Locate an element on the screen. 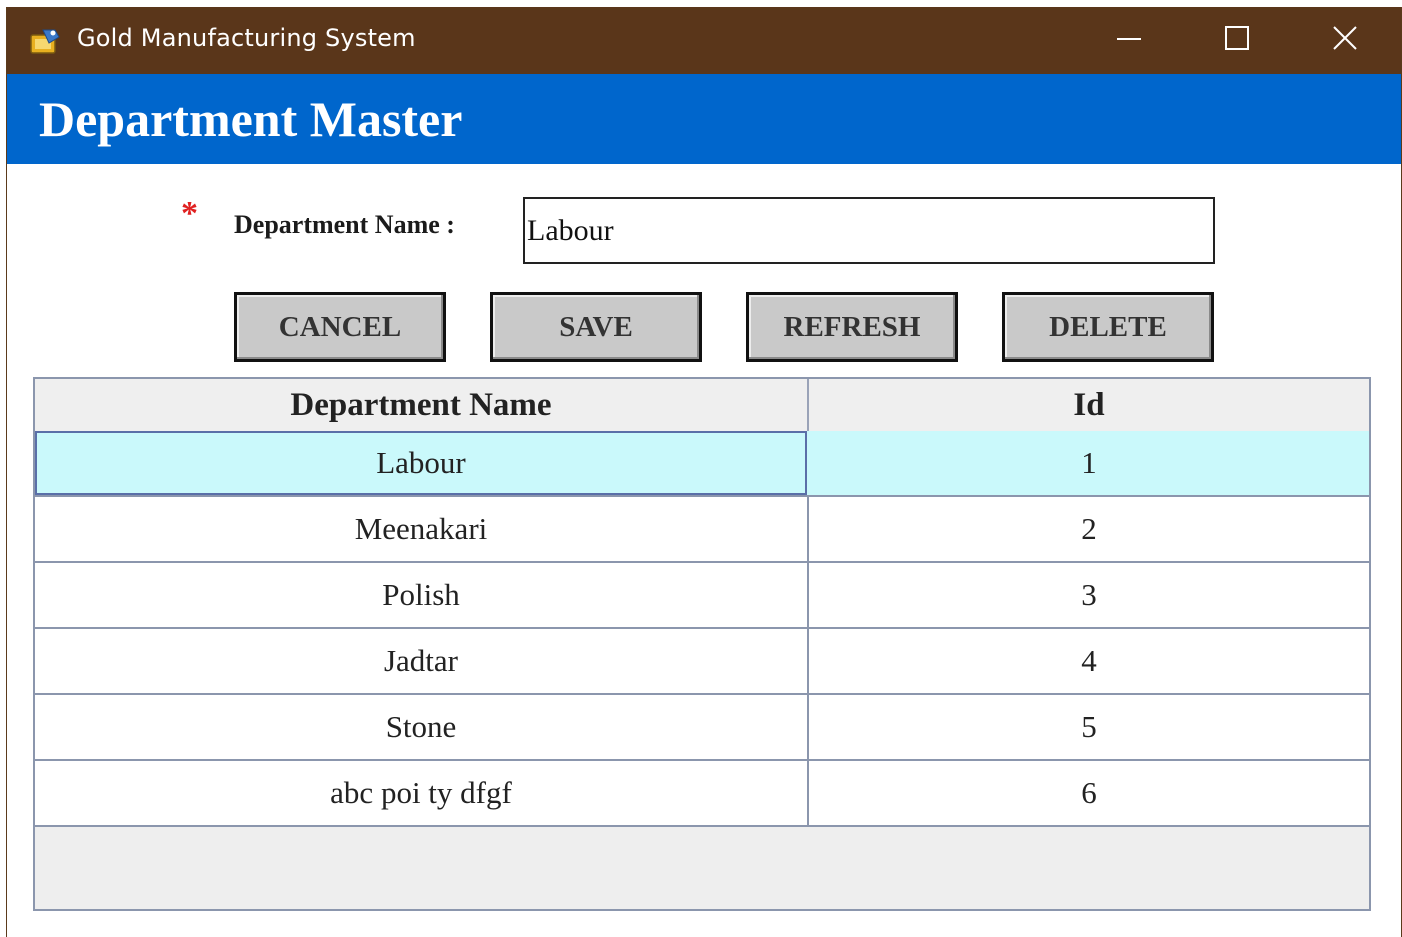 The image size is (1402, 937). column-header-id: Id is located at coordinates (1089, 405).